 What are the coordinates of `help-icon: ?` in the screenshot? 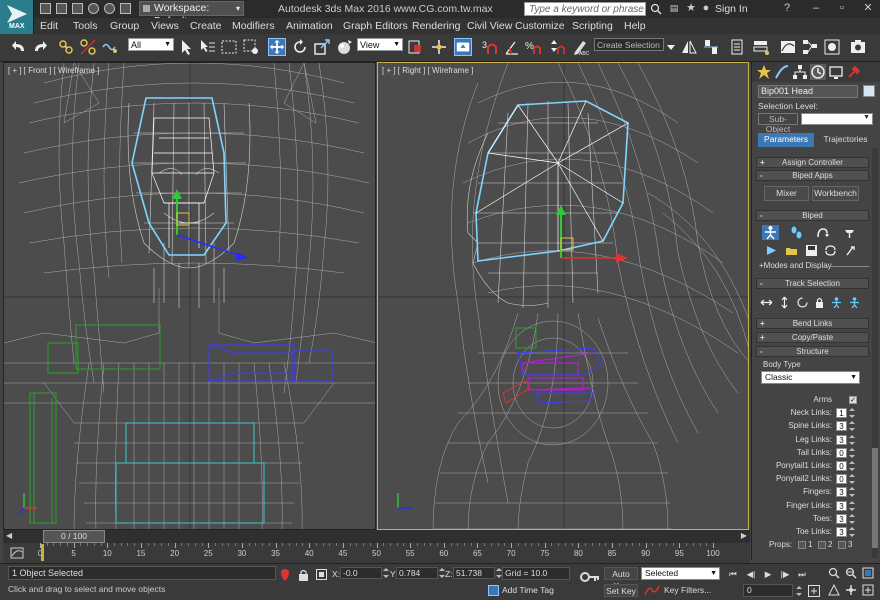 It's located at (787, 8).